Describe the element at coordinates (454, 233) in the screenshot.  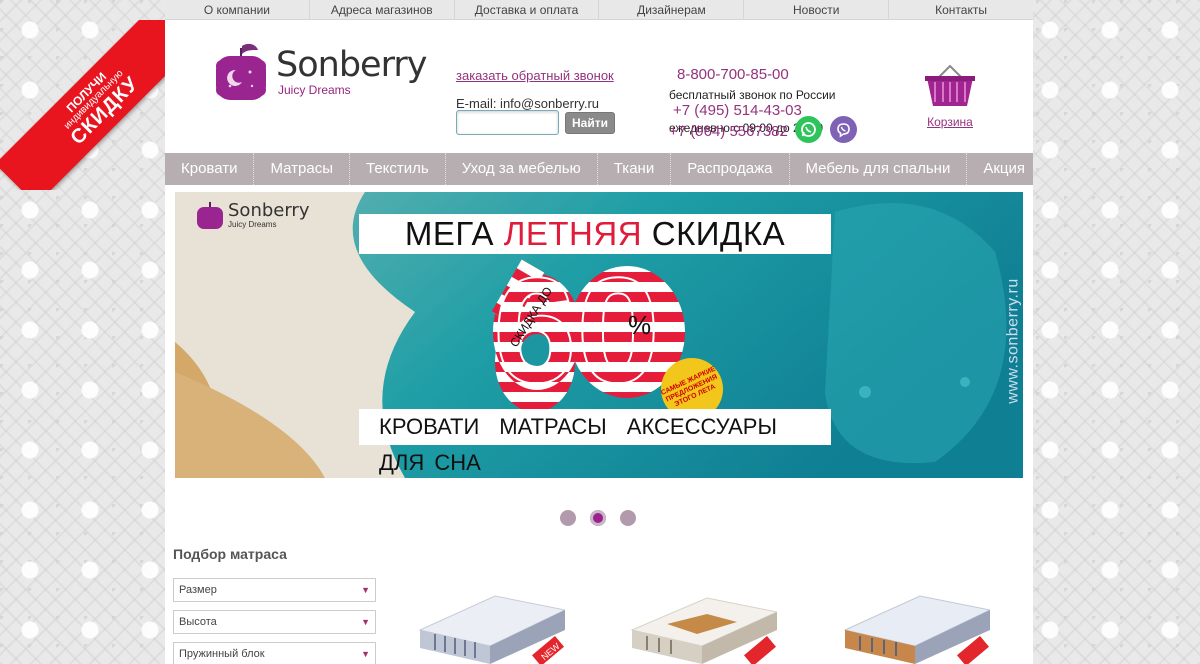
I see `headline-part-a: МЕГА` at that location.